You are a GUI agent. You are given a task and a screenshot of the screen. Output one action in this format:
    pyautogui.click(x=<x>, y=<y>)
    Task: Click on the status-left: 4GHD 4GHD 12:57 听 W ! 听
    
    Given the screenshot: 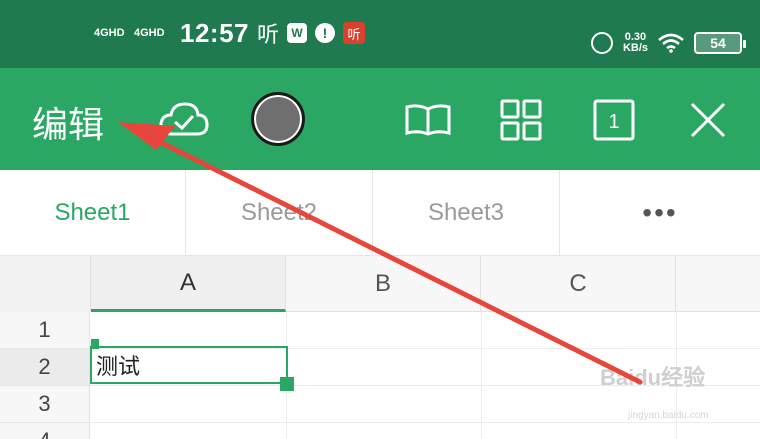 What is the action you would take?
    pyautogui.click(x=230, y=32)
    